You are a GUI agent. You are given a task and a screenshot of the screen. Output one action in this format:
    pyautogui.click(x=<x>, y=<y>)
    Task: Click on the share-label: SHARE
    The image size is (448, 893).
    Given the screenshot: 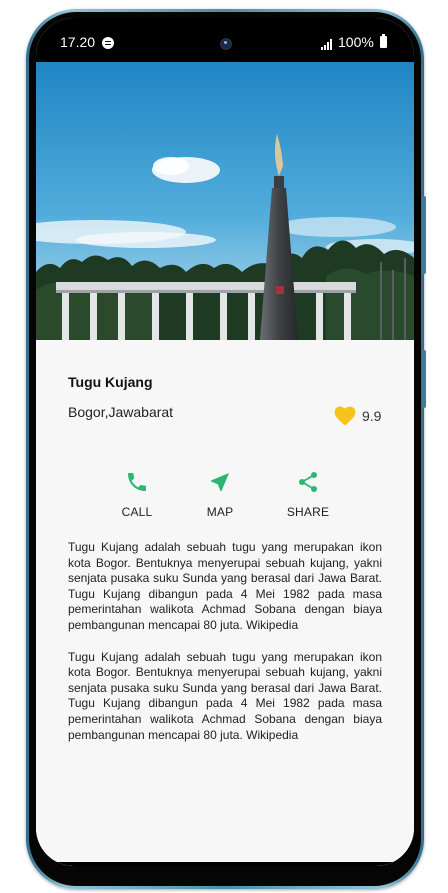 What is the action you would take?
    pyautogui.click(x=308, y=512)
    